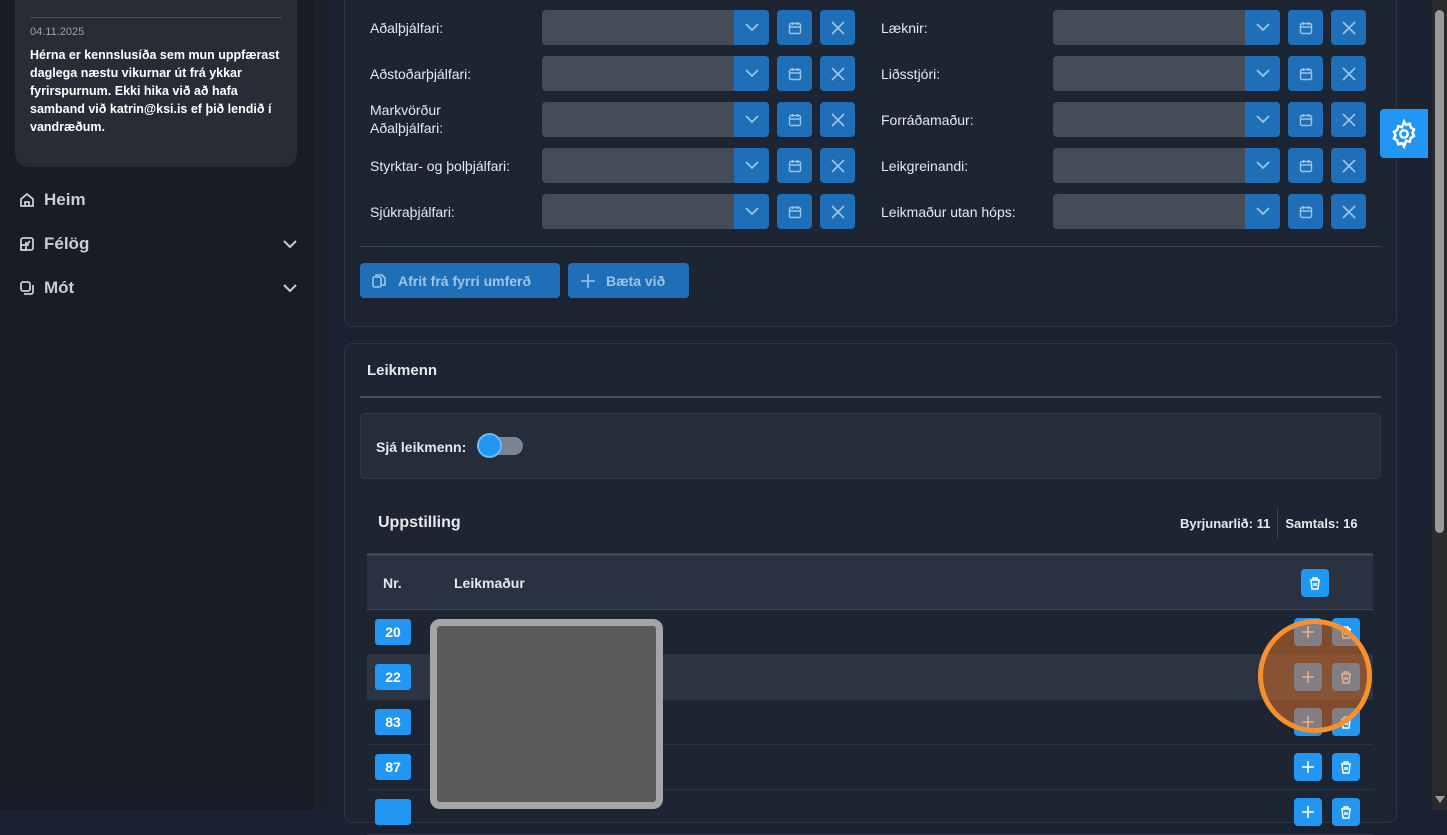 The height and width of the screenshot is (835, 1447). I want to click on scrollbar-thumb, so click(1439, 271).